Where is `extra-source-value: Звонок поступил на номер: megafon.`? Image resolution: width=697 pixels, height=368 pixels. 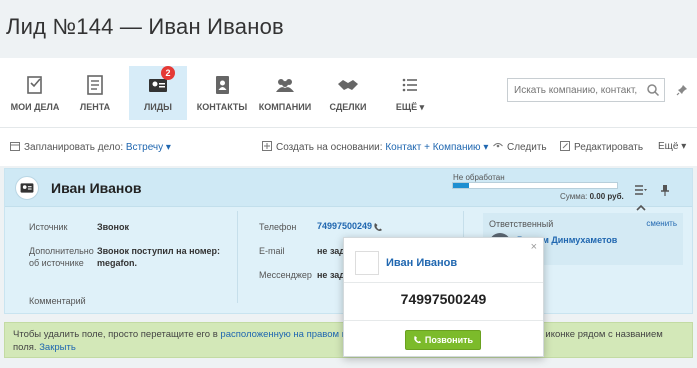
extra-source-value: Звонок поступил на номер: megafon. is located at coordinates (162, 257).